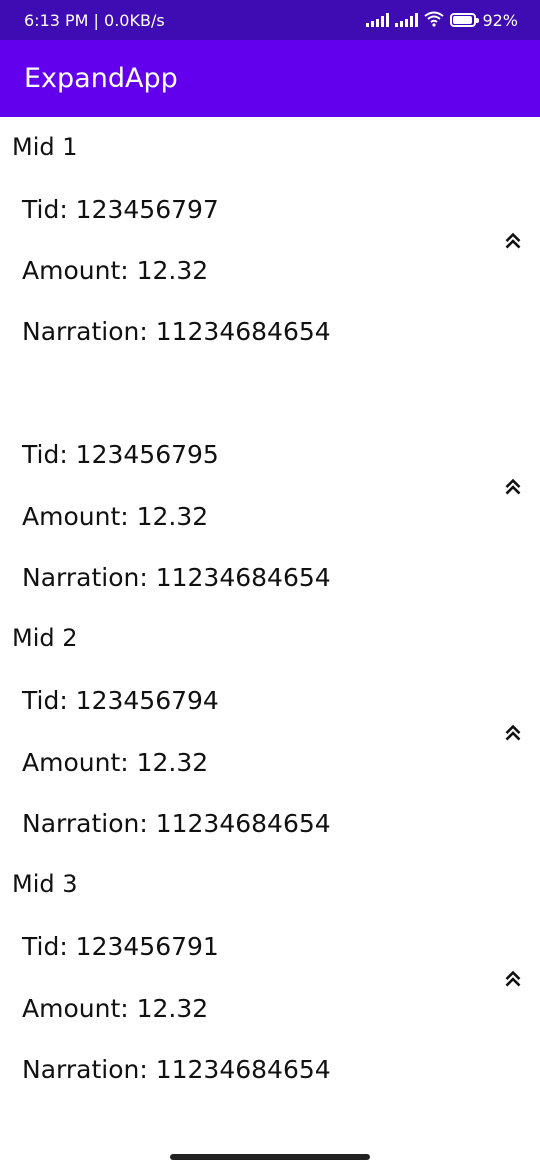 The width and height of the screenshot is (540, 1170). I want to click on tid-text: Tid: 123456797, so click(120, 209).